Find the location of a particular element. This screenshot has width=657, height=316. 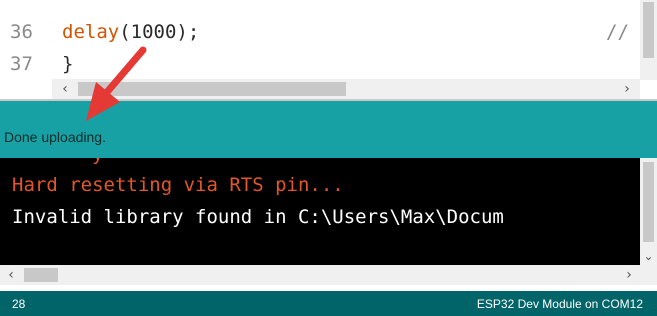

status-message: Done uploading. is located at coordinates (55, 137).